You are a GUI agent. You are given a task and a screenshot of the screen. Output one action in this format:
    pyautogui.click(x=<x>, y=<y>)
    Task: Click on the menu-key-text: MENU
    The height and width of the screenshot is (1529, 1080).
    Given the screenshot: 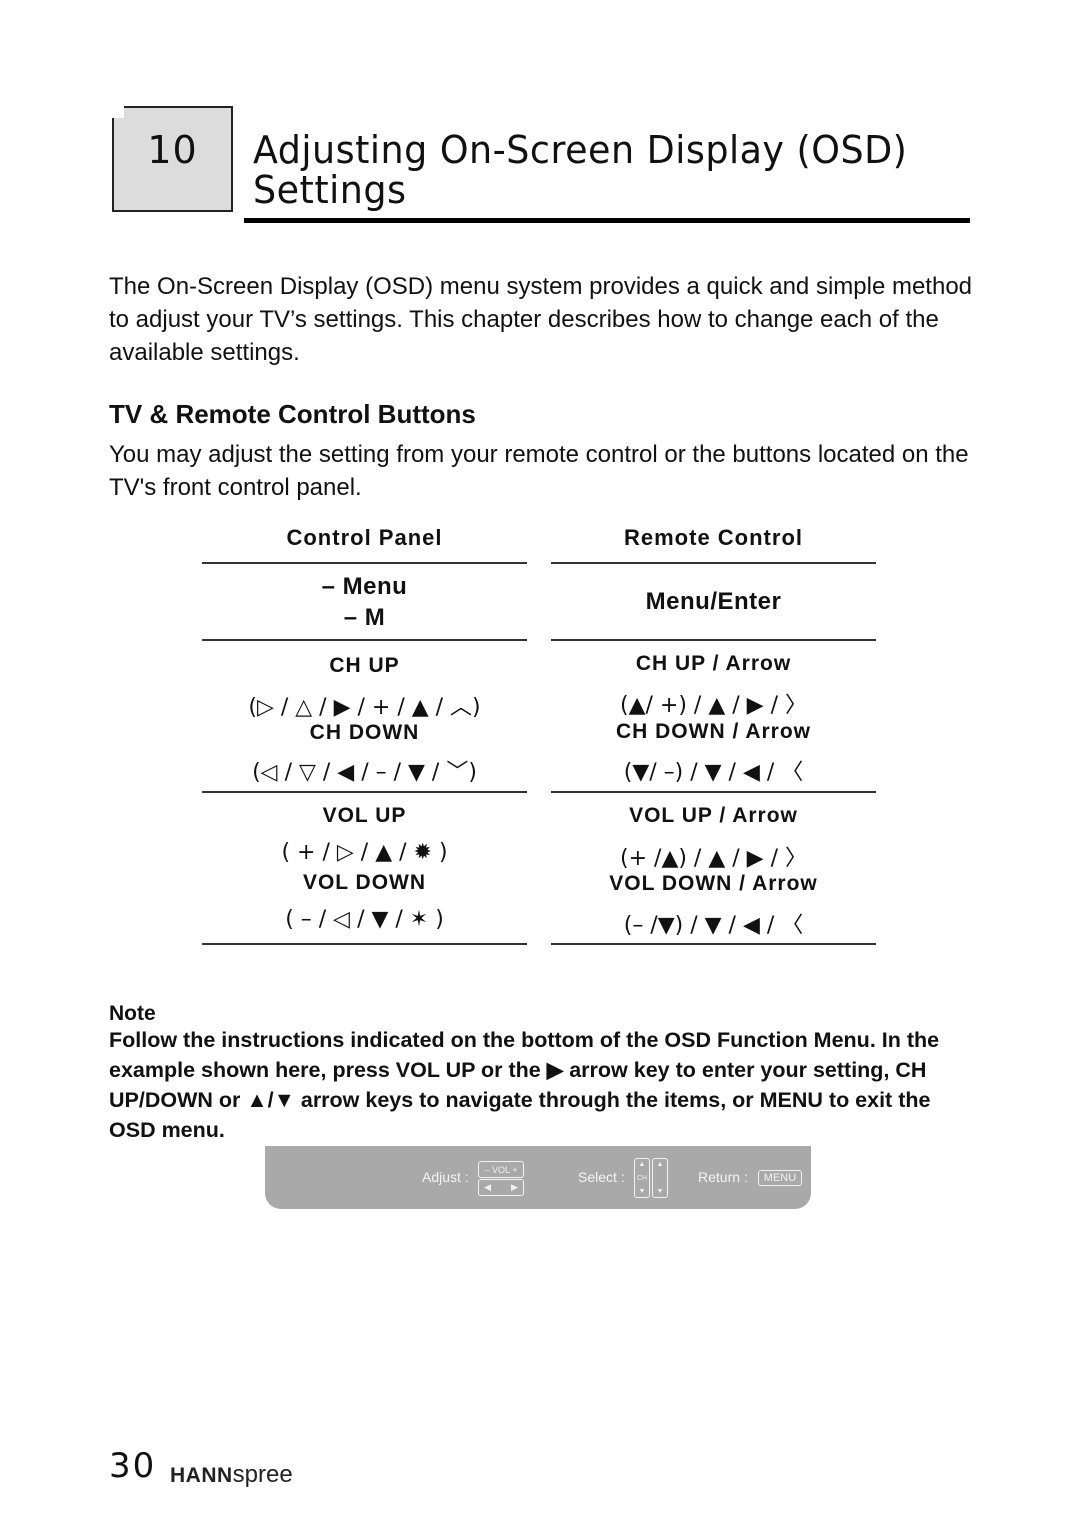 What is the action you would take?
    pyautogui.click(x=780, y=1178)
    